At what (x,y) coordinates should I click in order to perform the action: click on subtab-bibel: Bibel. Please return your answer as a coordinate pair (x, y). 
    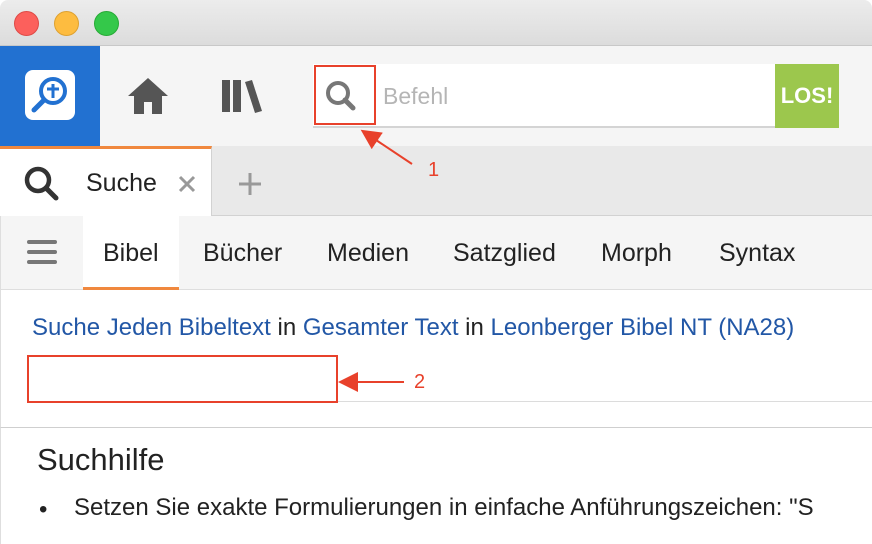
    Looking at the image, I should click on (131, 253).